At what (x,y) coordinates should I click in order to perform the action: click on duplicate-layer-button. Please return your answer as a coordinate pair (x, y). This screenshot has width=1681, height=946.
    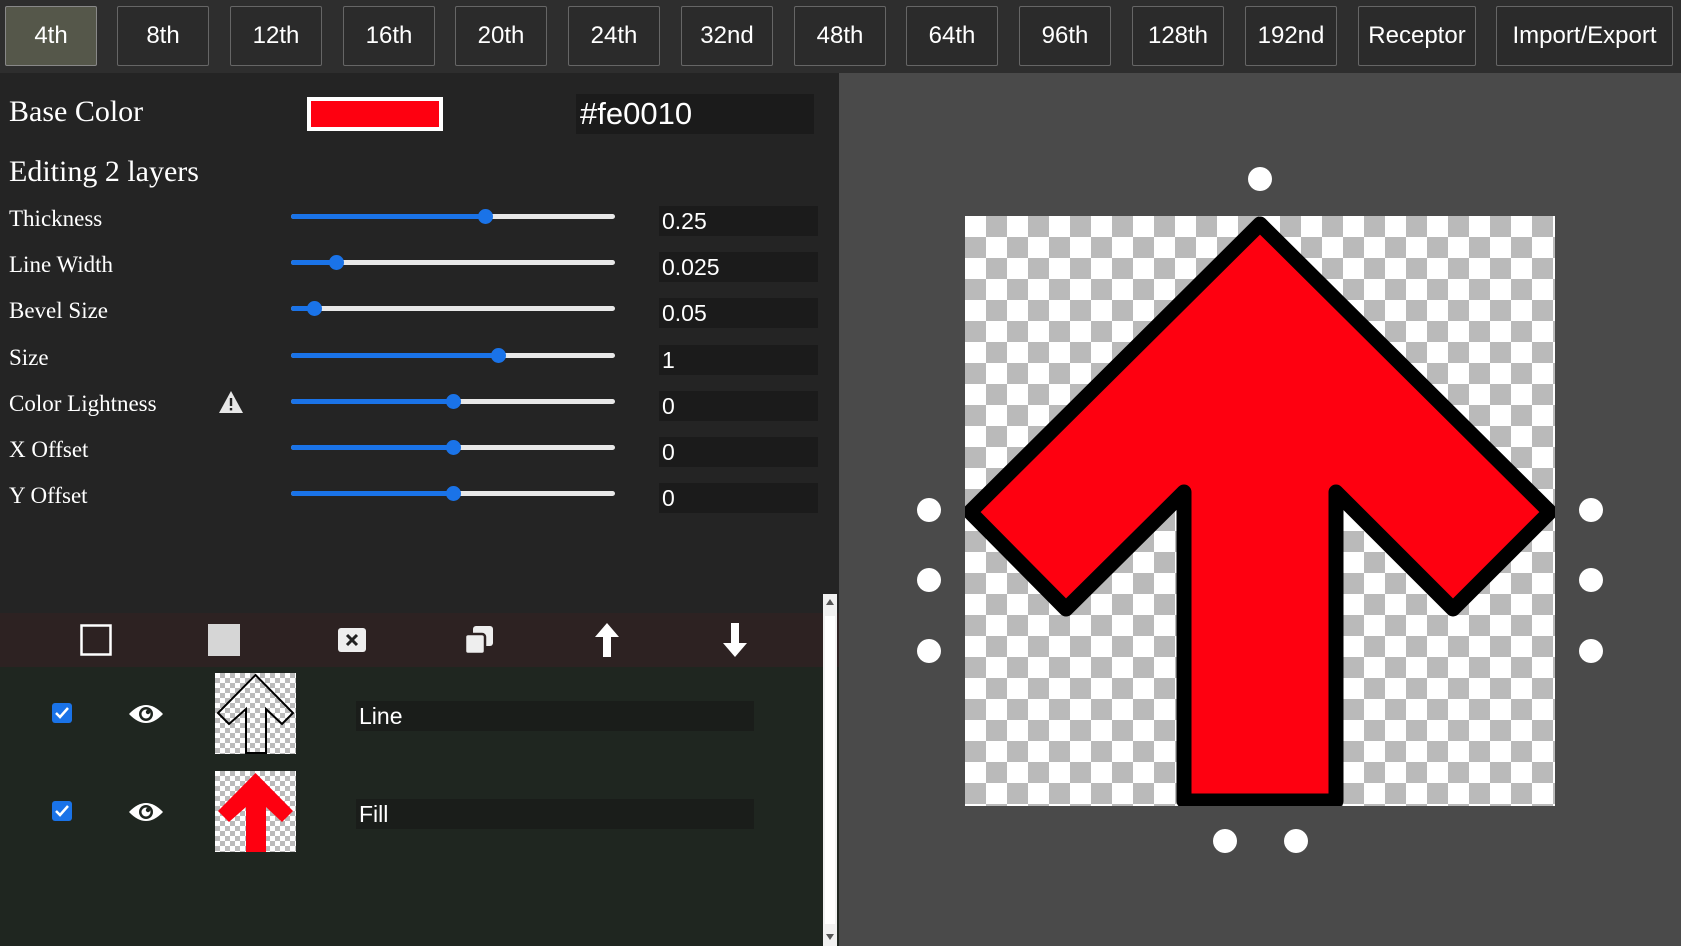
    Looking at the image, I should click on (479, 640).